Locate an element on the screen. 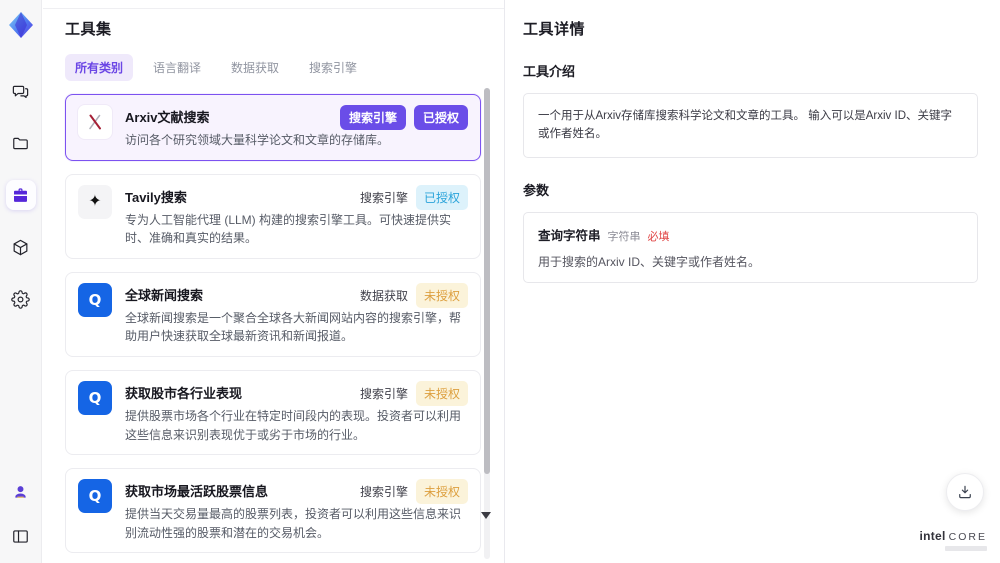 The height and width of the screenshot is (563, 1000). param-required-flag: 必填 is located at coordinates (658, 236).